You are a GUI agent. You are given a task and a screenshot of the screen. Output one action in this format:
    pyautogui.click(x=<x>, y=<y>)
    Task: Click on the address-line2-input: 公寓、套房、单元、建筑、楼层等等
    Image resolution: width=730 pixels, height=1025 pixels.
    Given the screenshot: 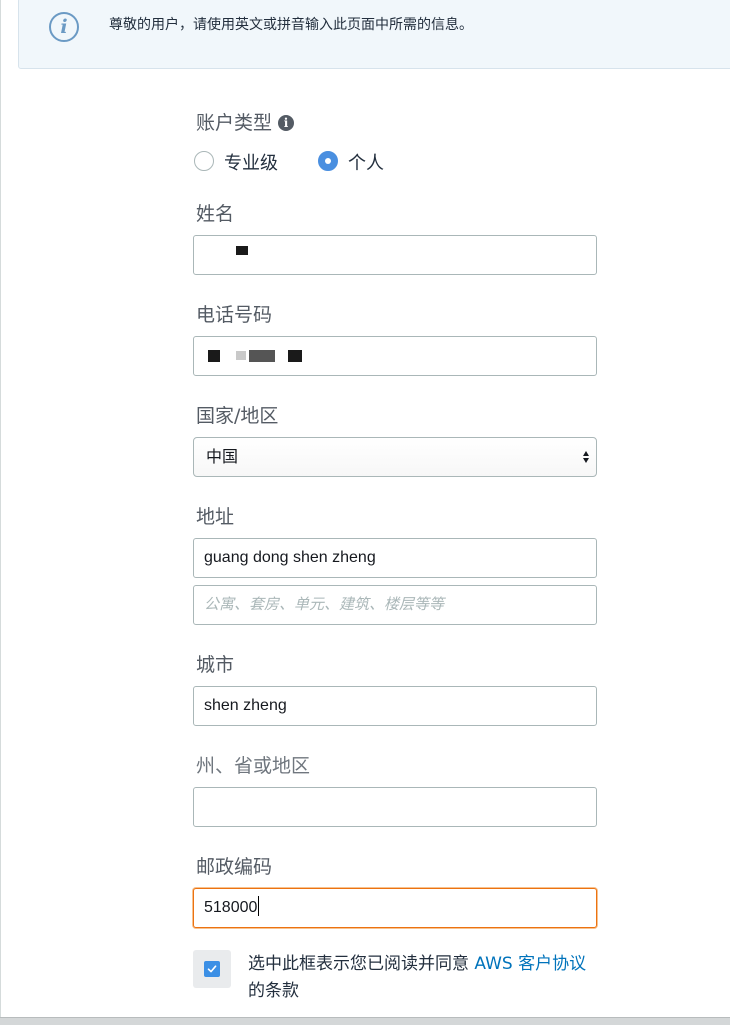 What is the action you would take?
    pyautogui.click(x=395, y=605)
    